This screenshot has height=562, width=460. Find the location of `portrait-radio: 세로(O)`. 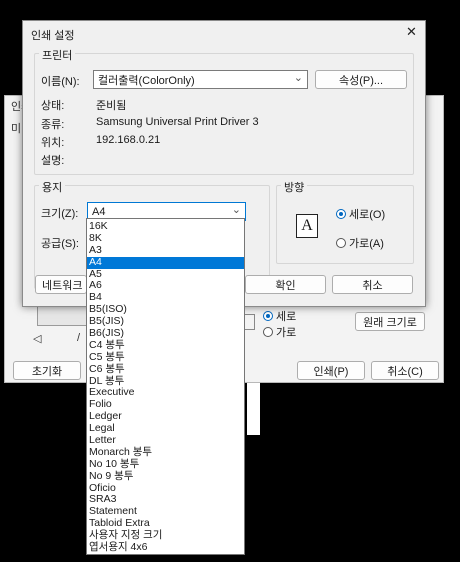

portrait-radio: 세로(O) is located at coordinates (360, 214).